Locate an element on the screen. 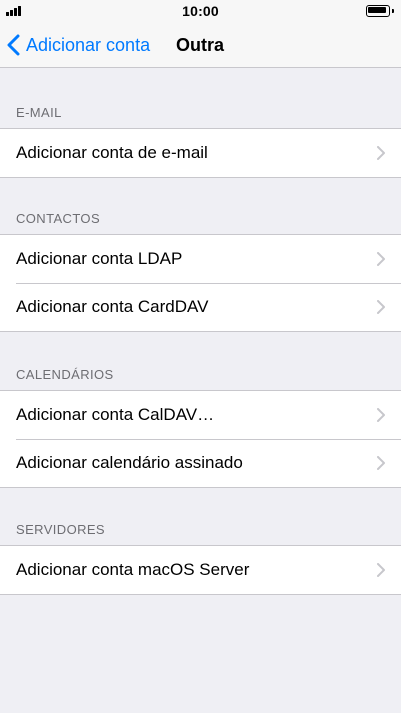 This screenshot has height=713, width=401. list-item-label: Adicionar conta LDAP is located at coordinates (99, 258).